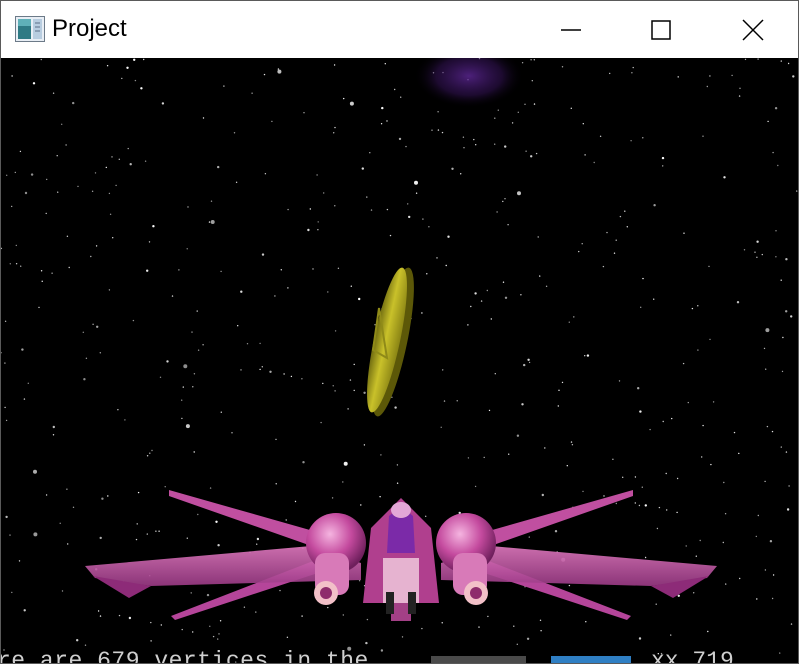  Describe the element at coordinates (661, 29) in the screenshot. I see `maximize-button` at that location.